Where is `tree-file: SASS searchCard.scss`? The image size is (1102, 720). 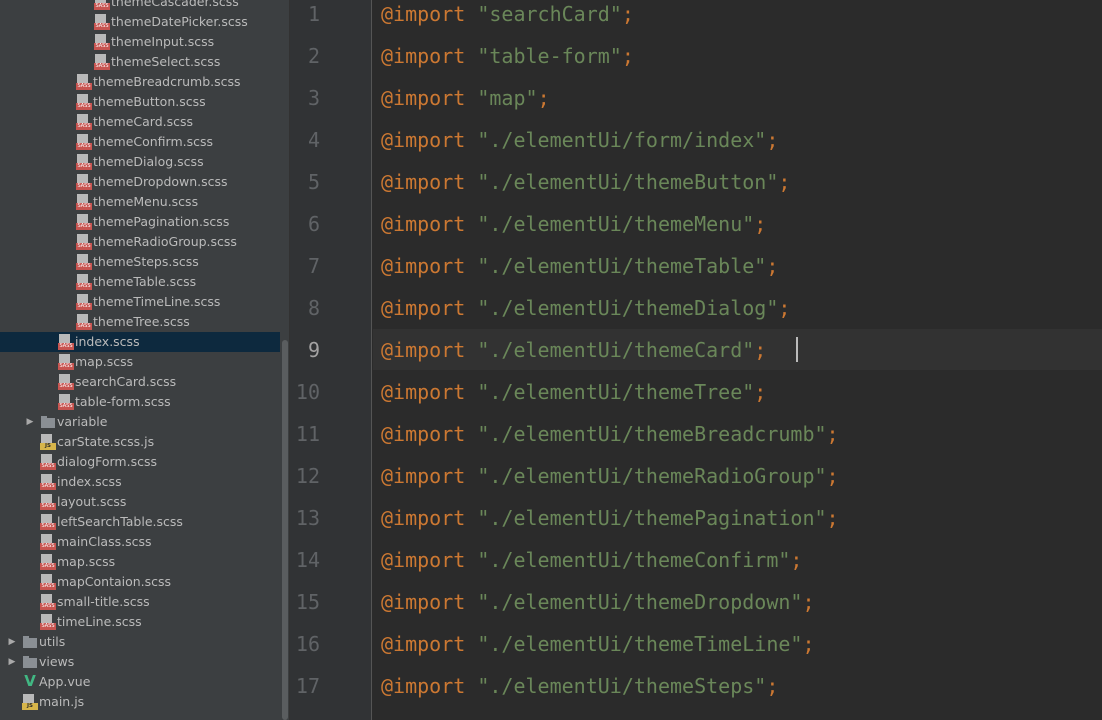
tree-file: SASS searchCard.scss is located at coordinates (140, 382).